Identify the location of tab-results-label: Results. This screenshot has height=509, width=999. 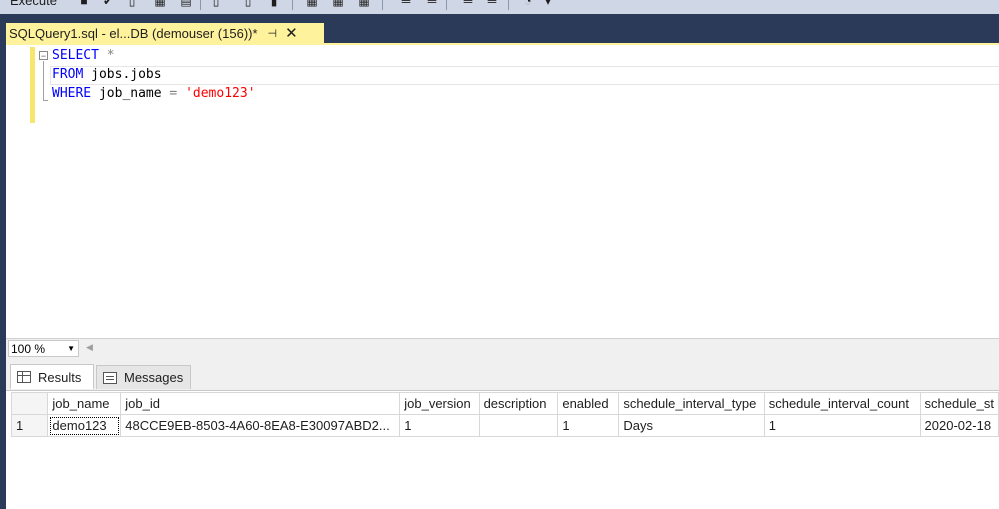
(60, 377).